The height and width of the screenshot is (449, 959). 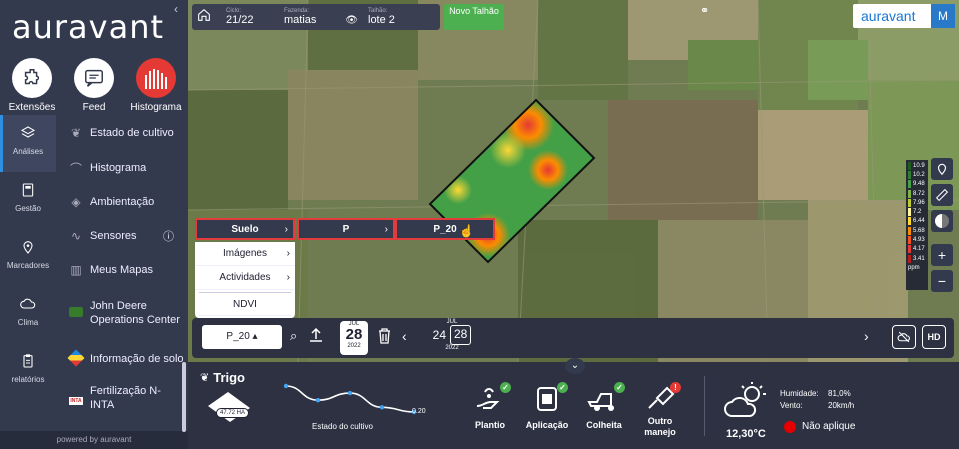 What do you see at coordinates (350, 399) in the screenshot?
I see `crop-status-line` at bounding box center [350, 399].